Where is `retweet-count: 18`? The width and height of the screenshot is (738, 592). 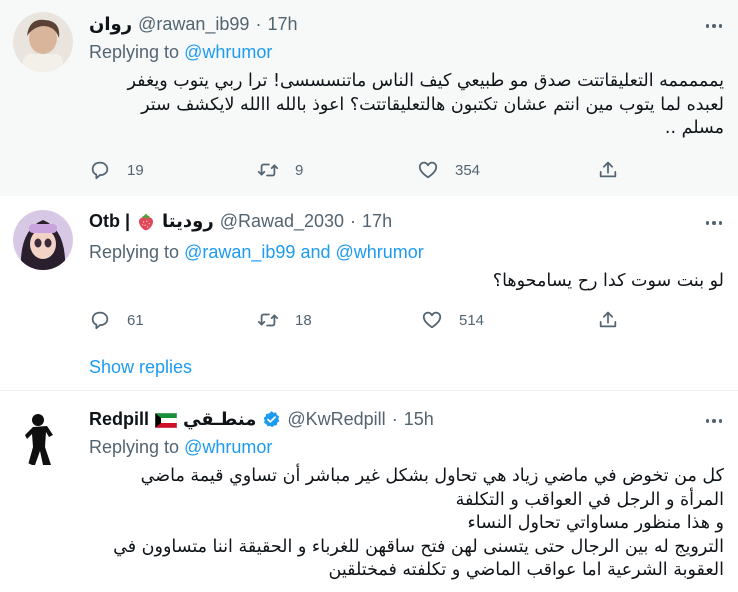
retweet-count: 18 is located at coordinates (303, 320).